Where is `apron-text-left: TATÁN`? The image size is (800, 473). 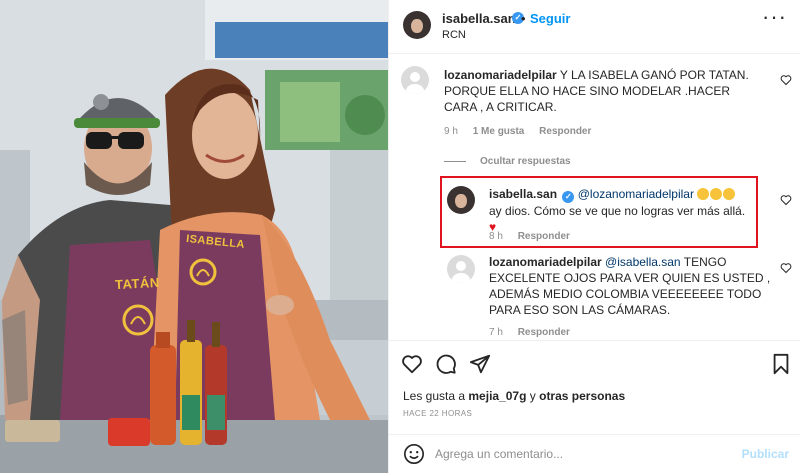
apron-text-left: TATÁN is located at coordinates (137, 283).